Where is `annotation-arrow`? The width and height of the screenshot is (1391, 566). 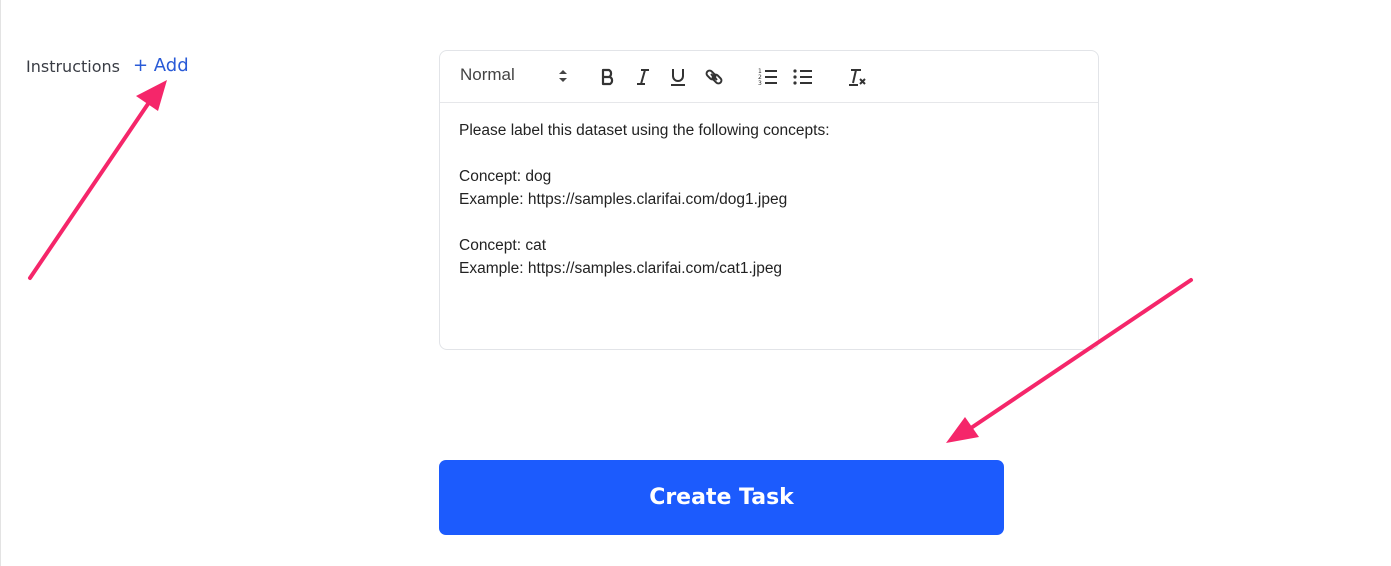 annotation-arrow is located at coordinates (97, 180).